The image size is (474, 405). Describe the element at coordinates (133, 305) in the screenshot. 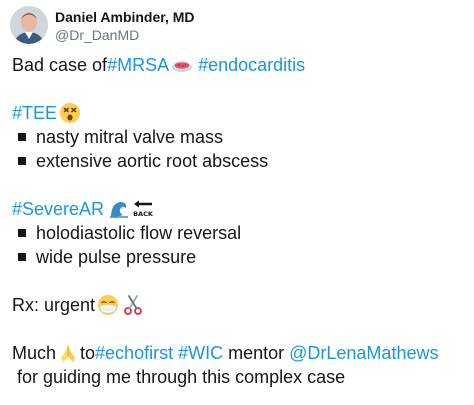

I see `scissors-icon` at that location.